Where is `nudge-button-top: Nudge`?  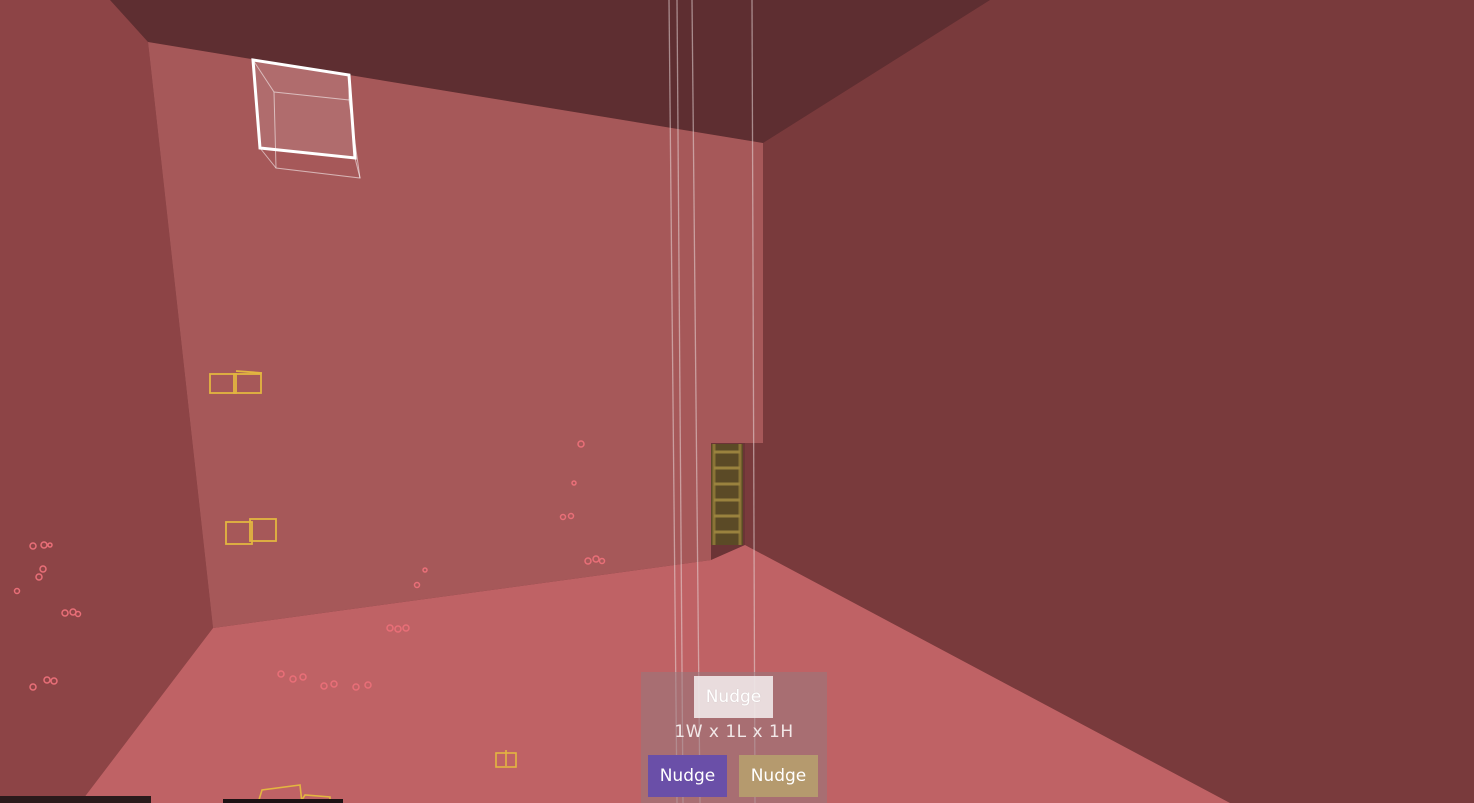
nudge-button-top: Nudge is located at coordinates (733, 697).